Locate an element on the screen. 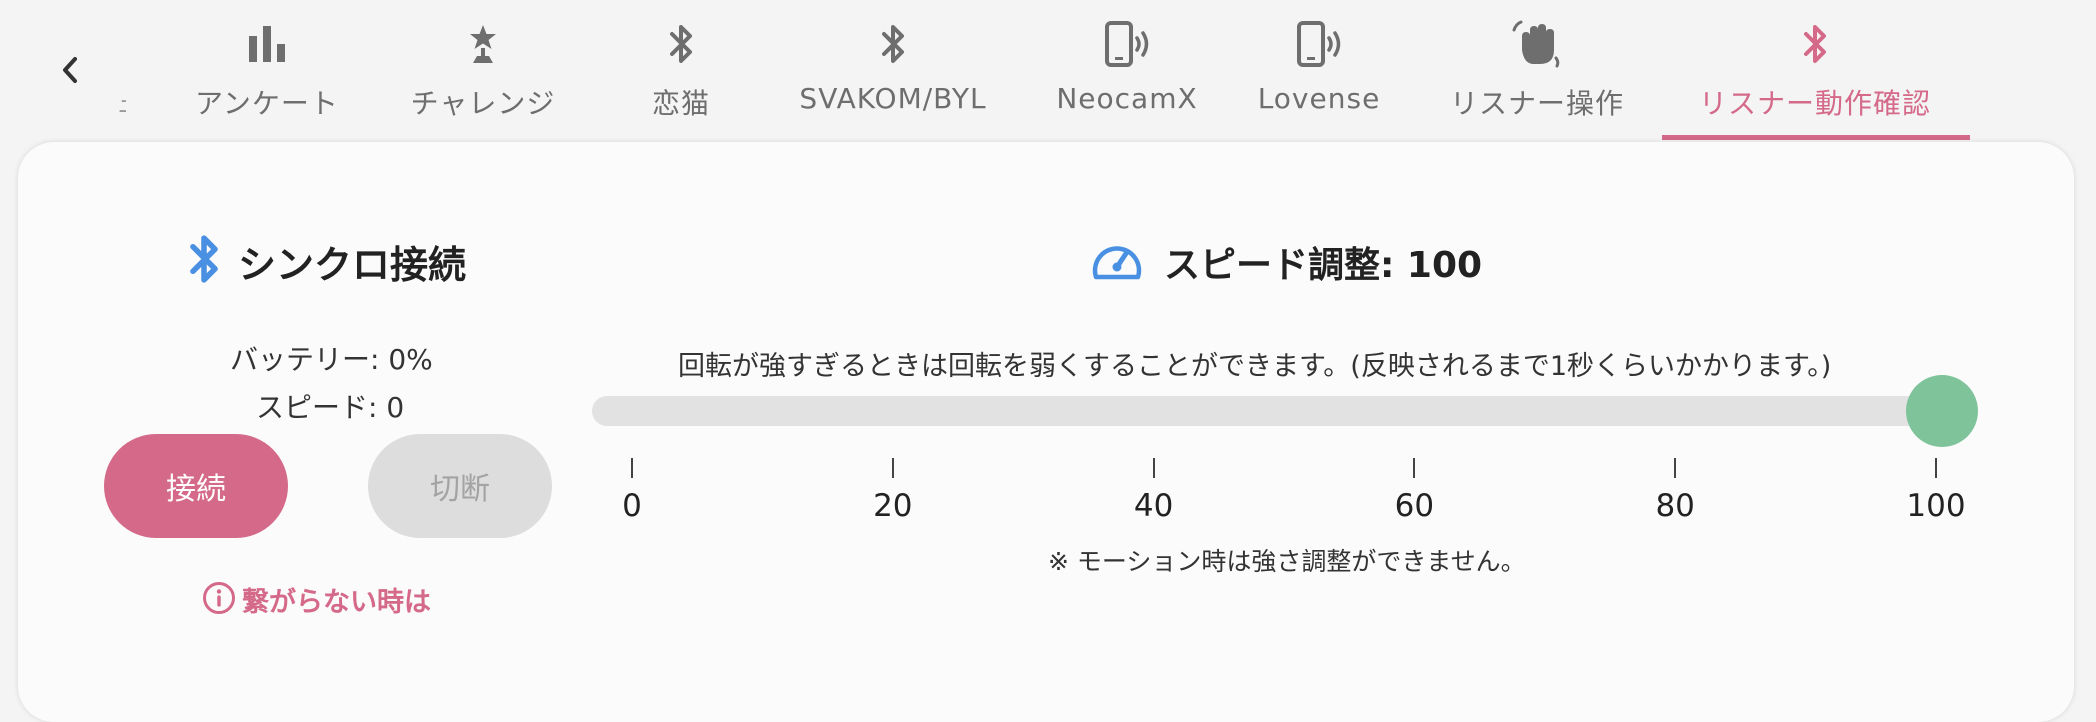 Image resolution: width=2096 pixels, height=722 pixels. motion-note: ※ モーション時は強さ調整ができません。 is located at coordinates (1287, 561).